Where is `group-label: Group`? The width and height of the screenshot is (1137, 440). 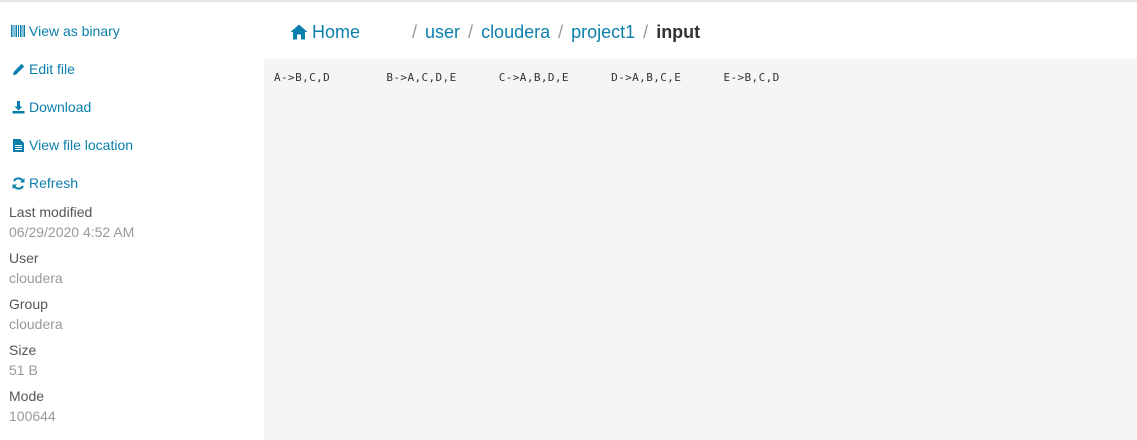
group-label: Group is located at coordinates (28, 304).